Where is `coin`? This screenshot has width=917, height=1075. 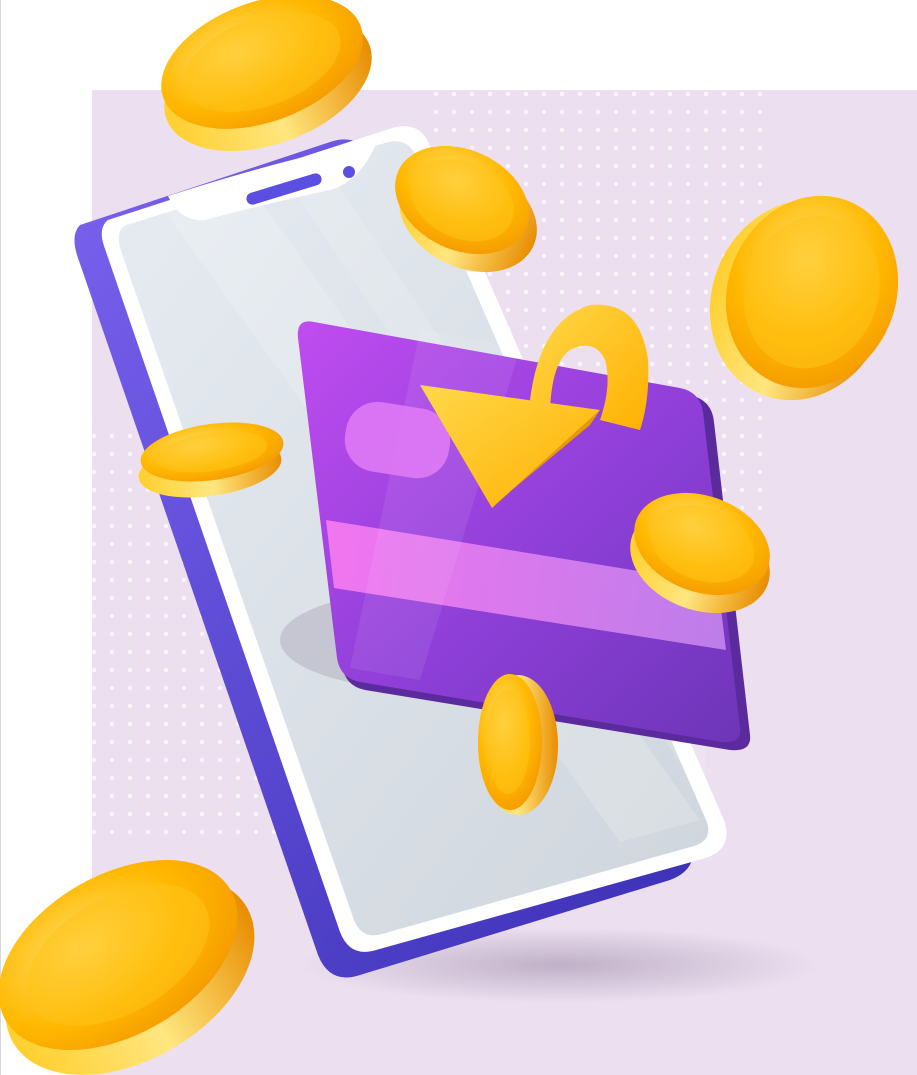 coin is located at coordinates (518, 744).